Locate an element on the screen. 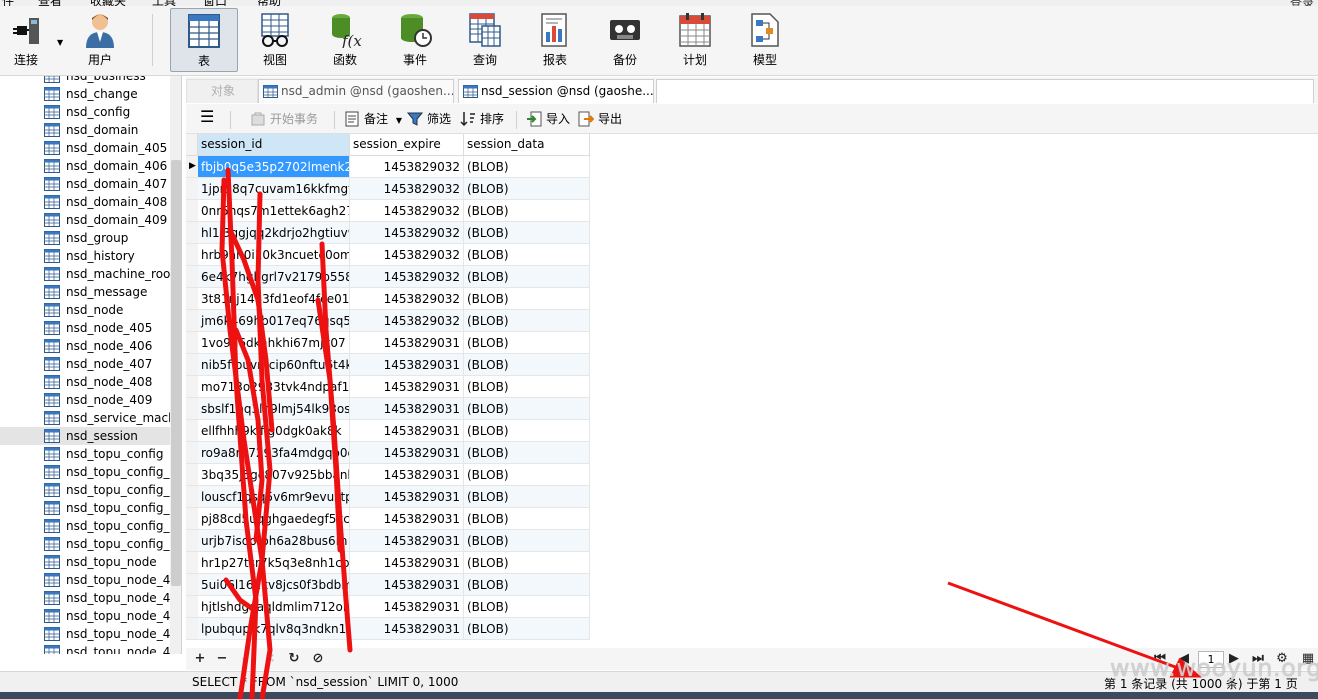 The height and width of the screenshot is (699, 1318). export-button: 导出 is located at coordinates (600, 119).